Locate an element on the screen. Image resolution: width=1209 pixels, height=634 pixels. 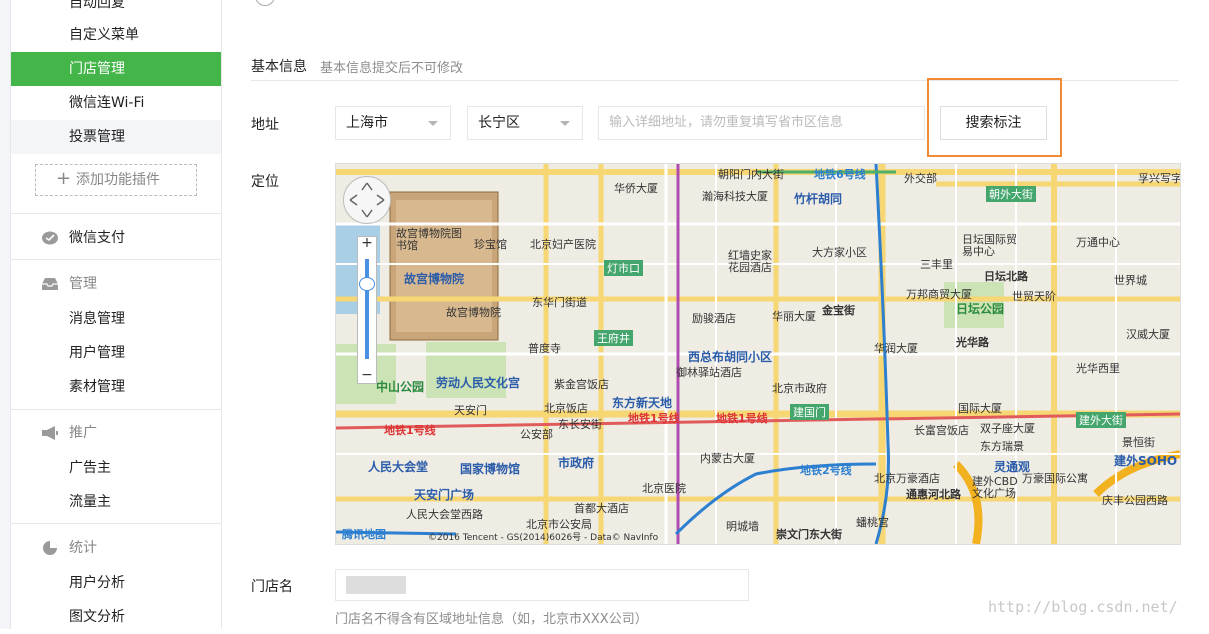
map-label: 国家博物馆 is located at coordinates (490, 469).